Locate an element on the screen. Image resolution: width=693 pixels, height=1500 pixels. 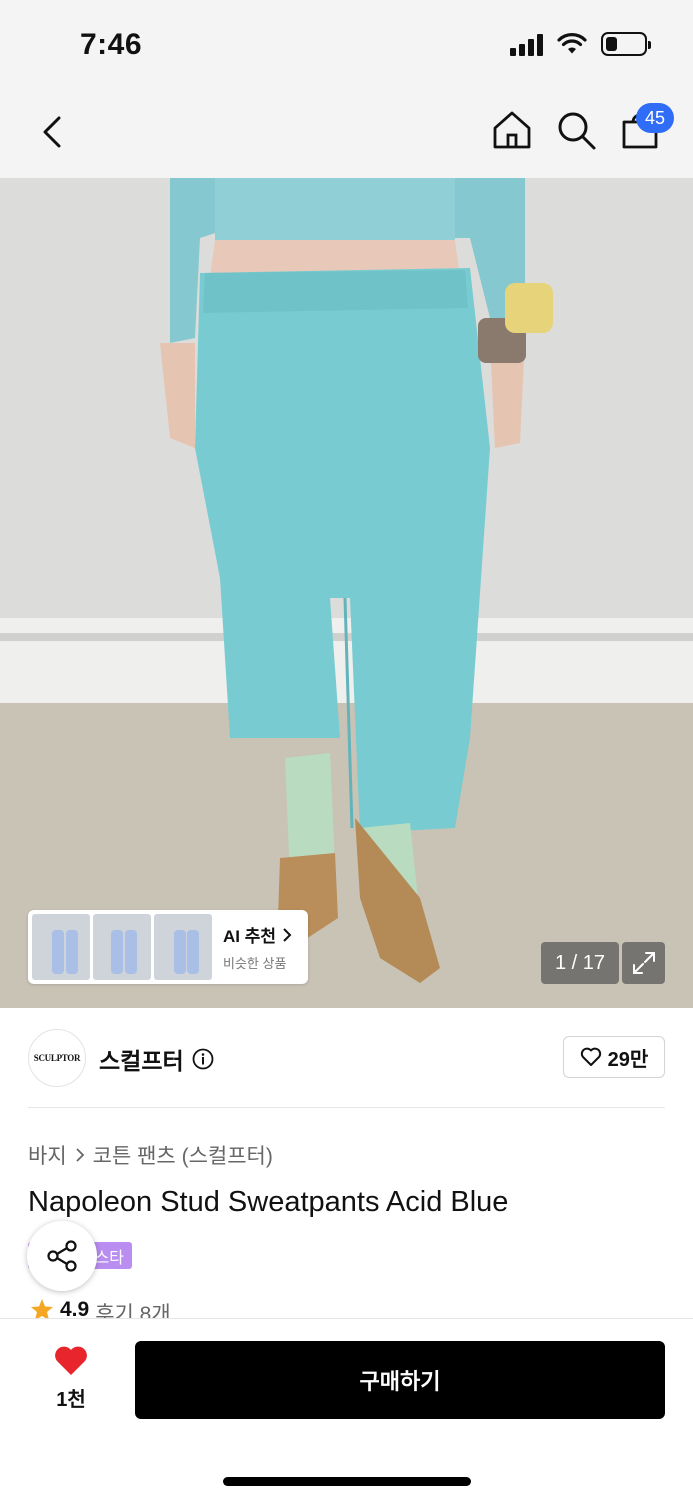
review-count: 후기 8개 is located at coordinates (133, 1311).